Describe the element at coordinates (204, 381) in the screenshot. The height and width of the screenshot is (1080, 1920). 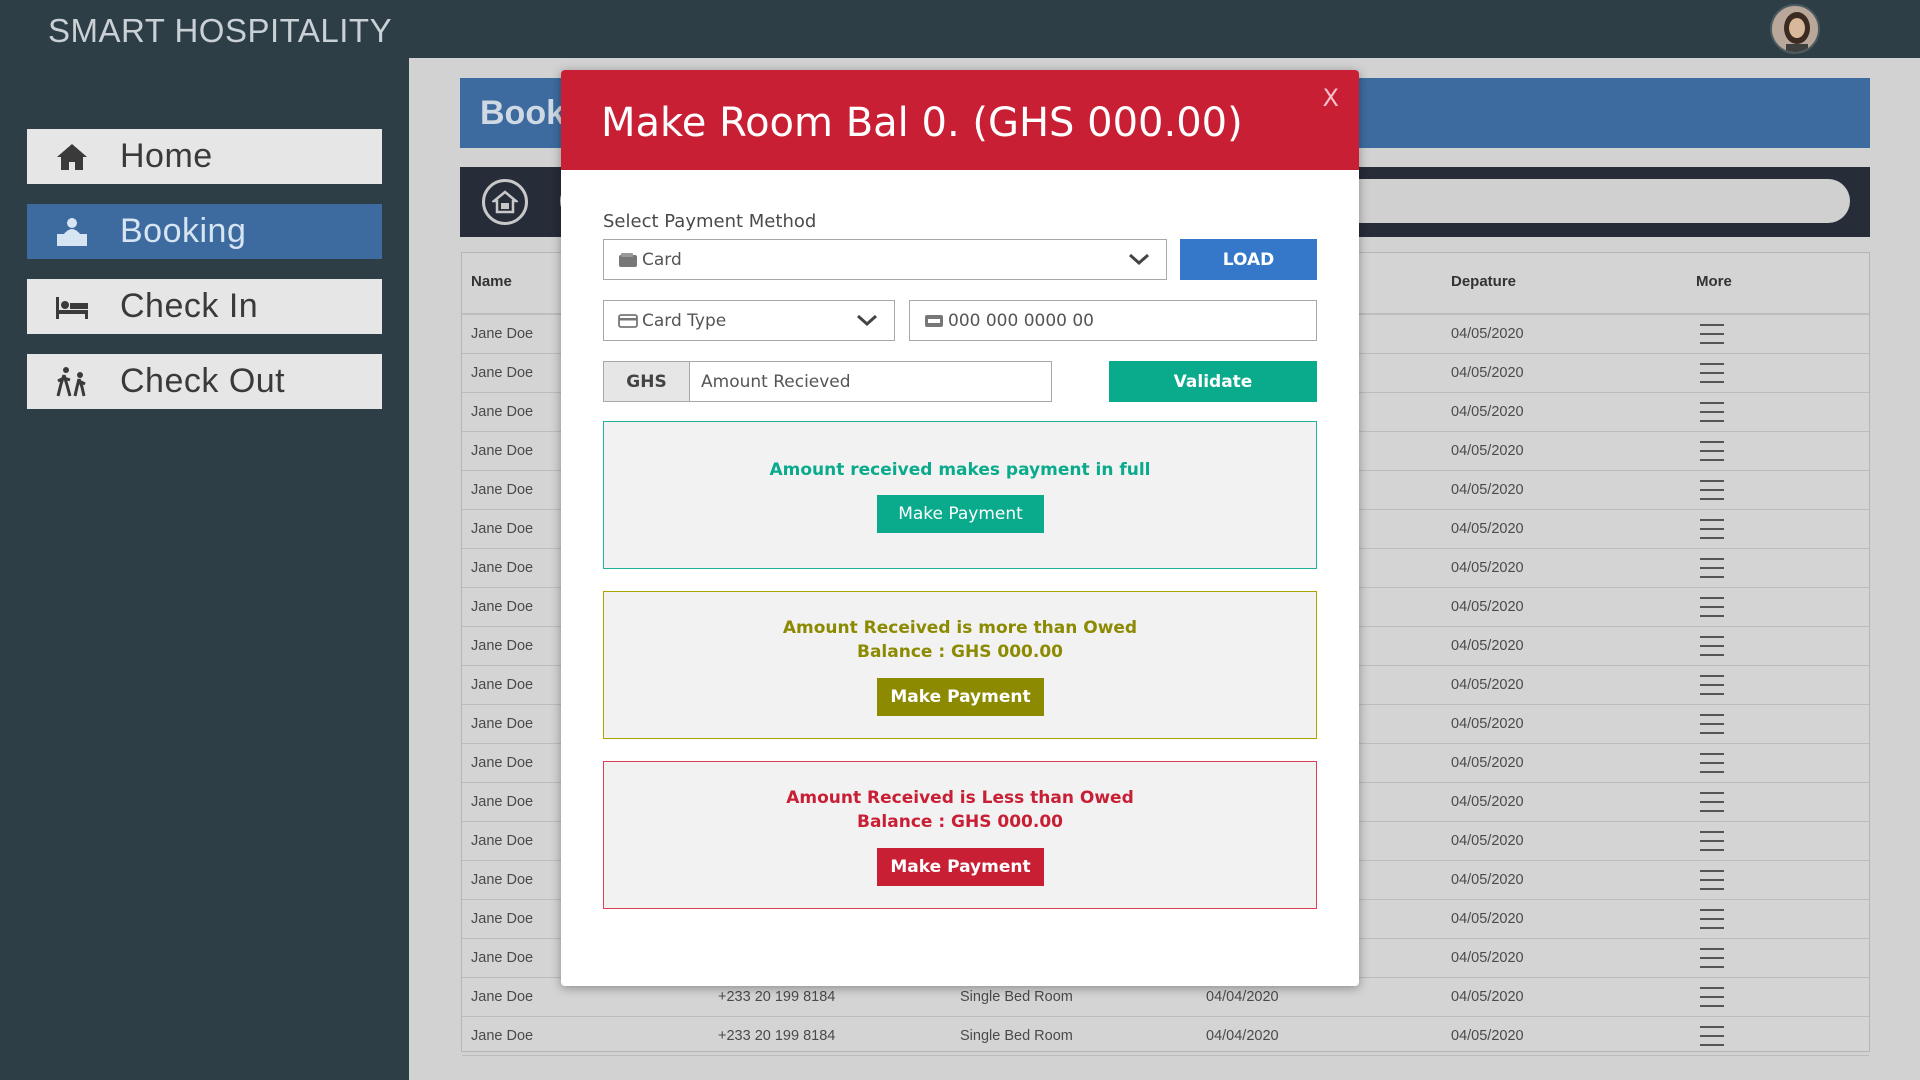
I see `sidebar-item-check-out: Check Out` at that location.